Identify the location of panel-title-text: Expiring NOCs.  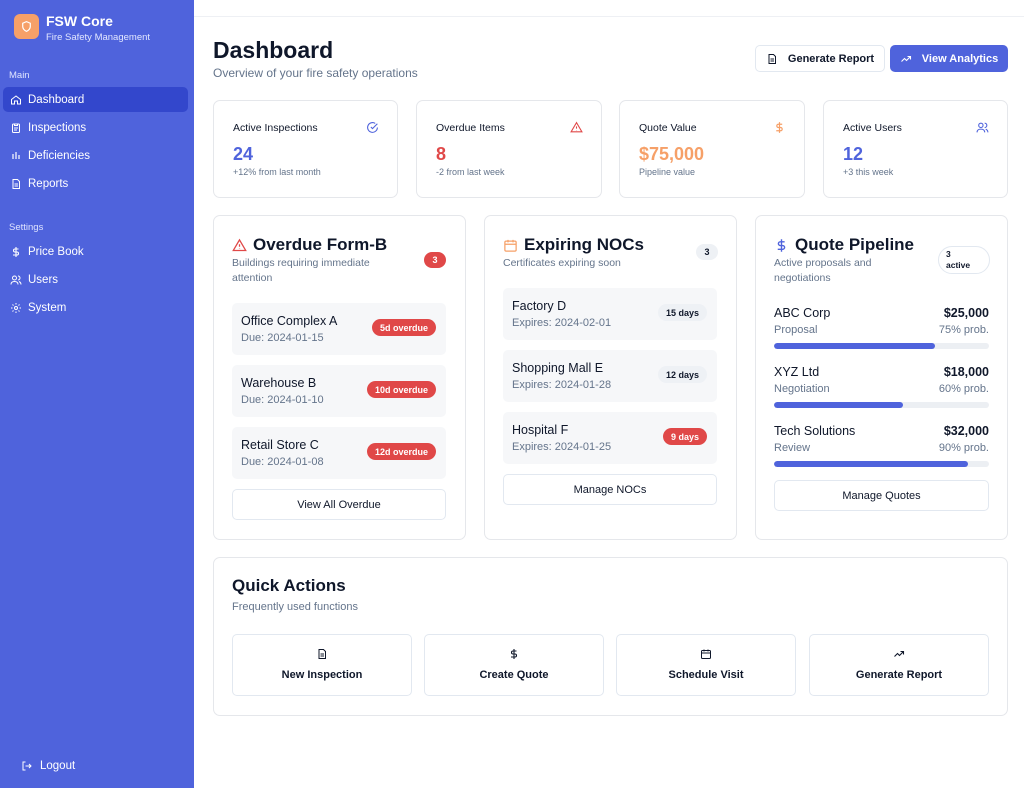
(584, 244).